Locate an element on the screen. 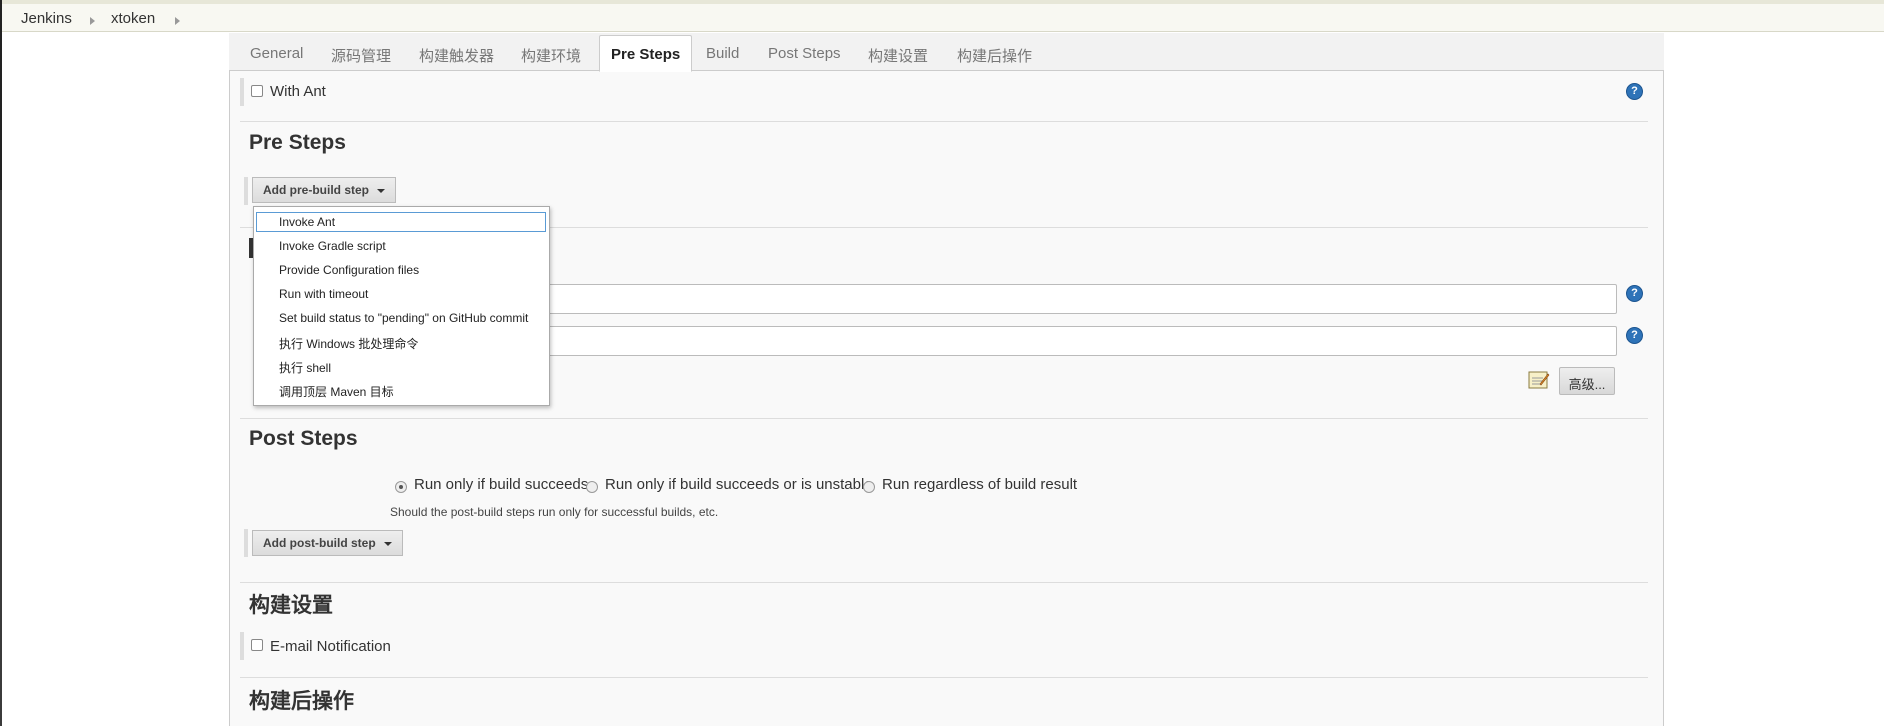  add-post-build-step-label: Add post-build step is located at coordinates (319, 543).